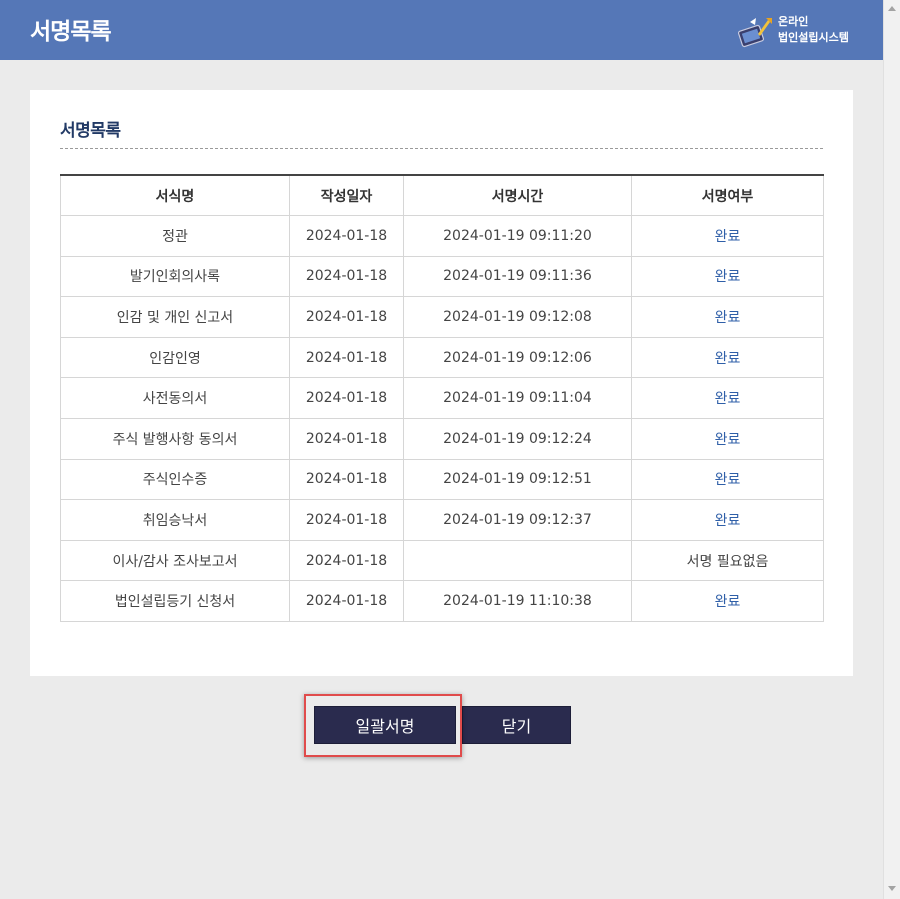  Describe the element at coordinates (813, 37) in the screenshot. I see `brand-line-2: 법인설립시스템` at that location.